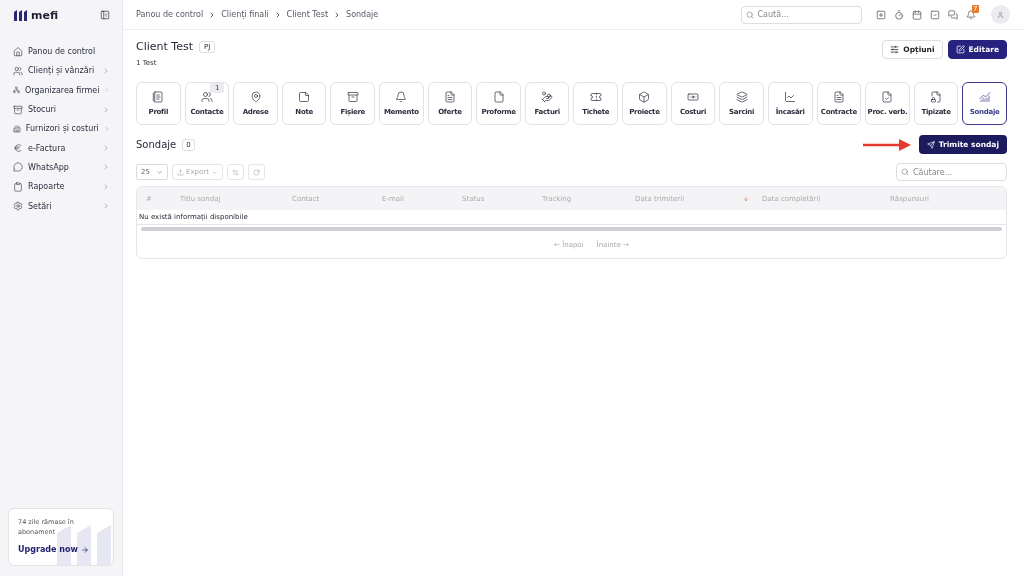 Image resolution: width=1024 pixels, height=576 pixels. What do you see at coordinates (960, 49) in the screenshot?
I see `edit-icon` at bounding box center [960, 49].